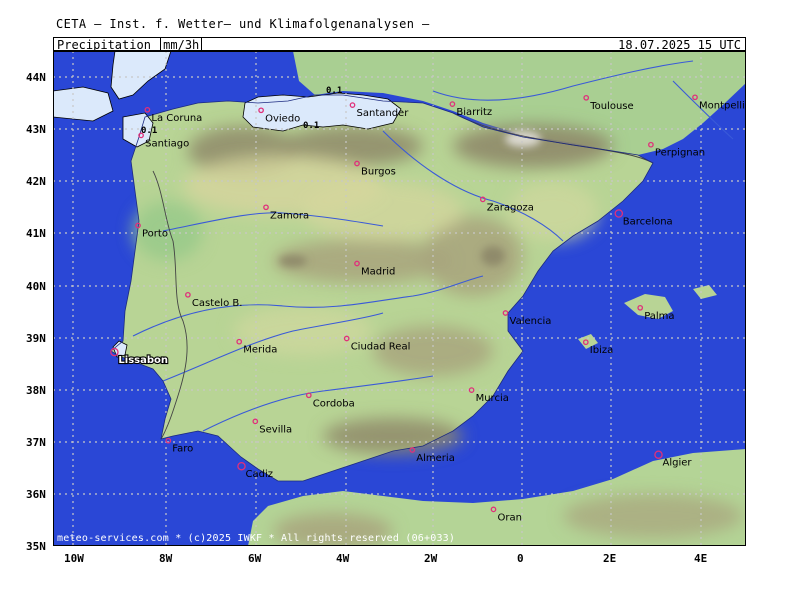  I want to click on lon-label: 4E, so click(701, 558).